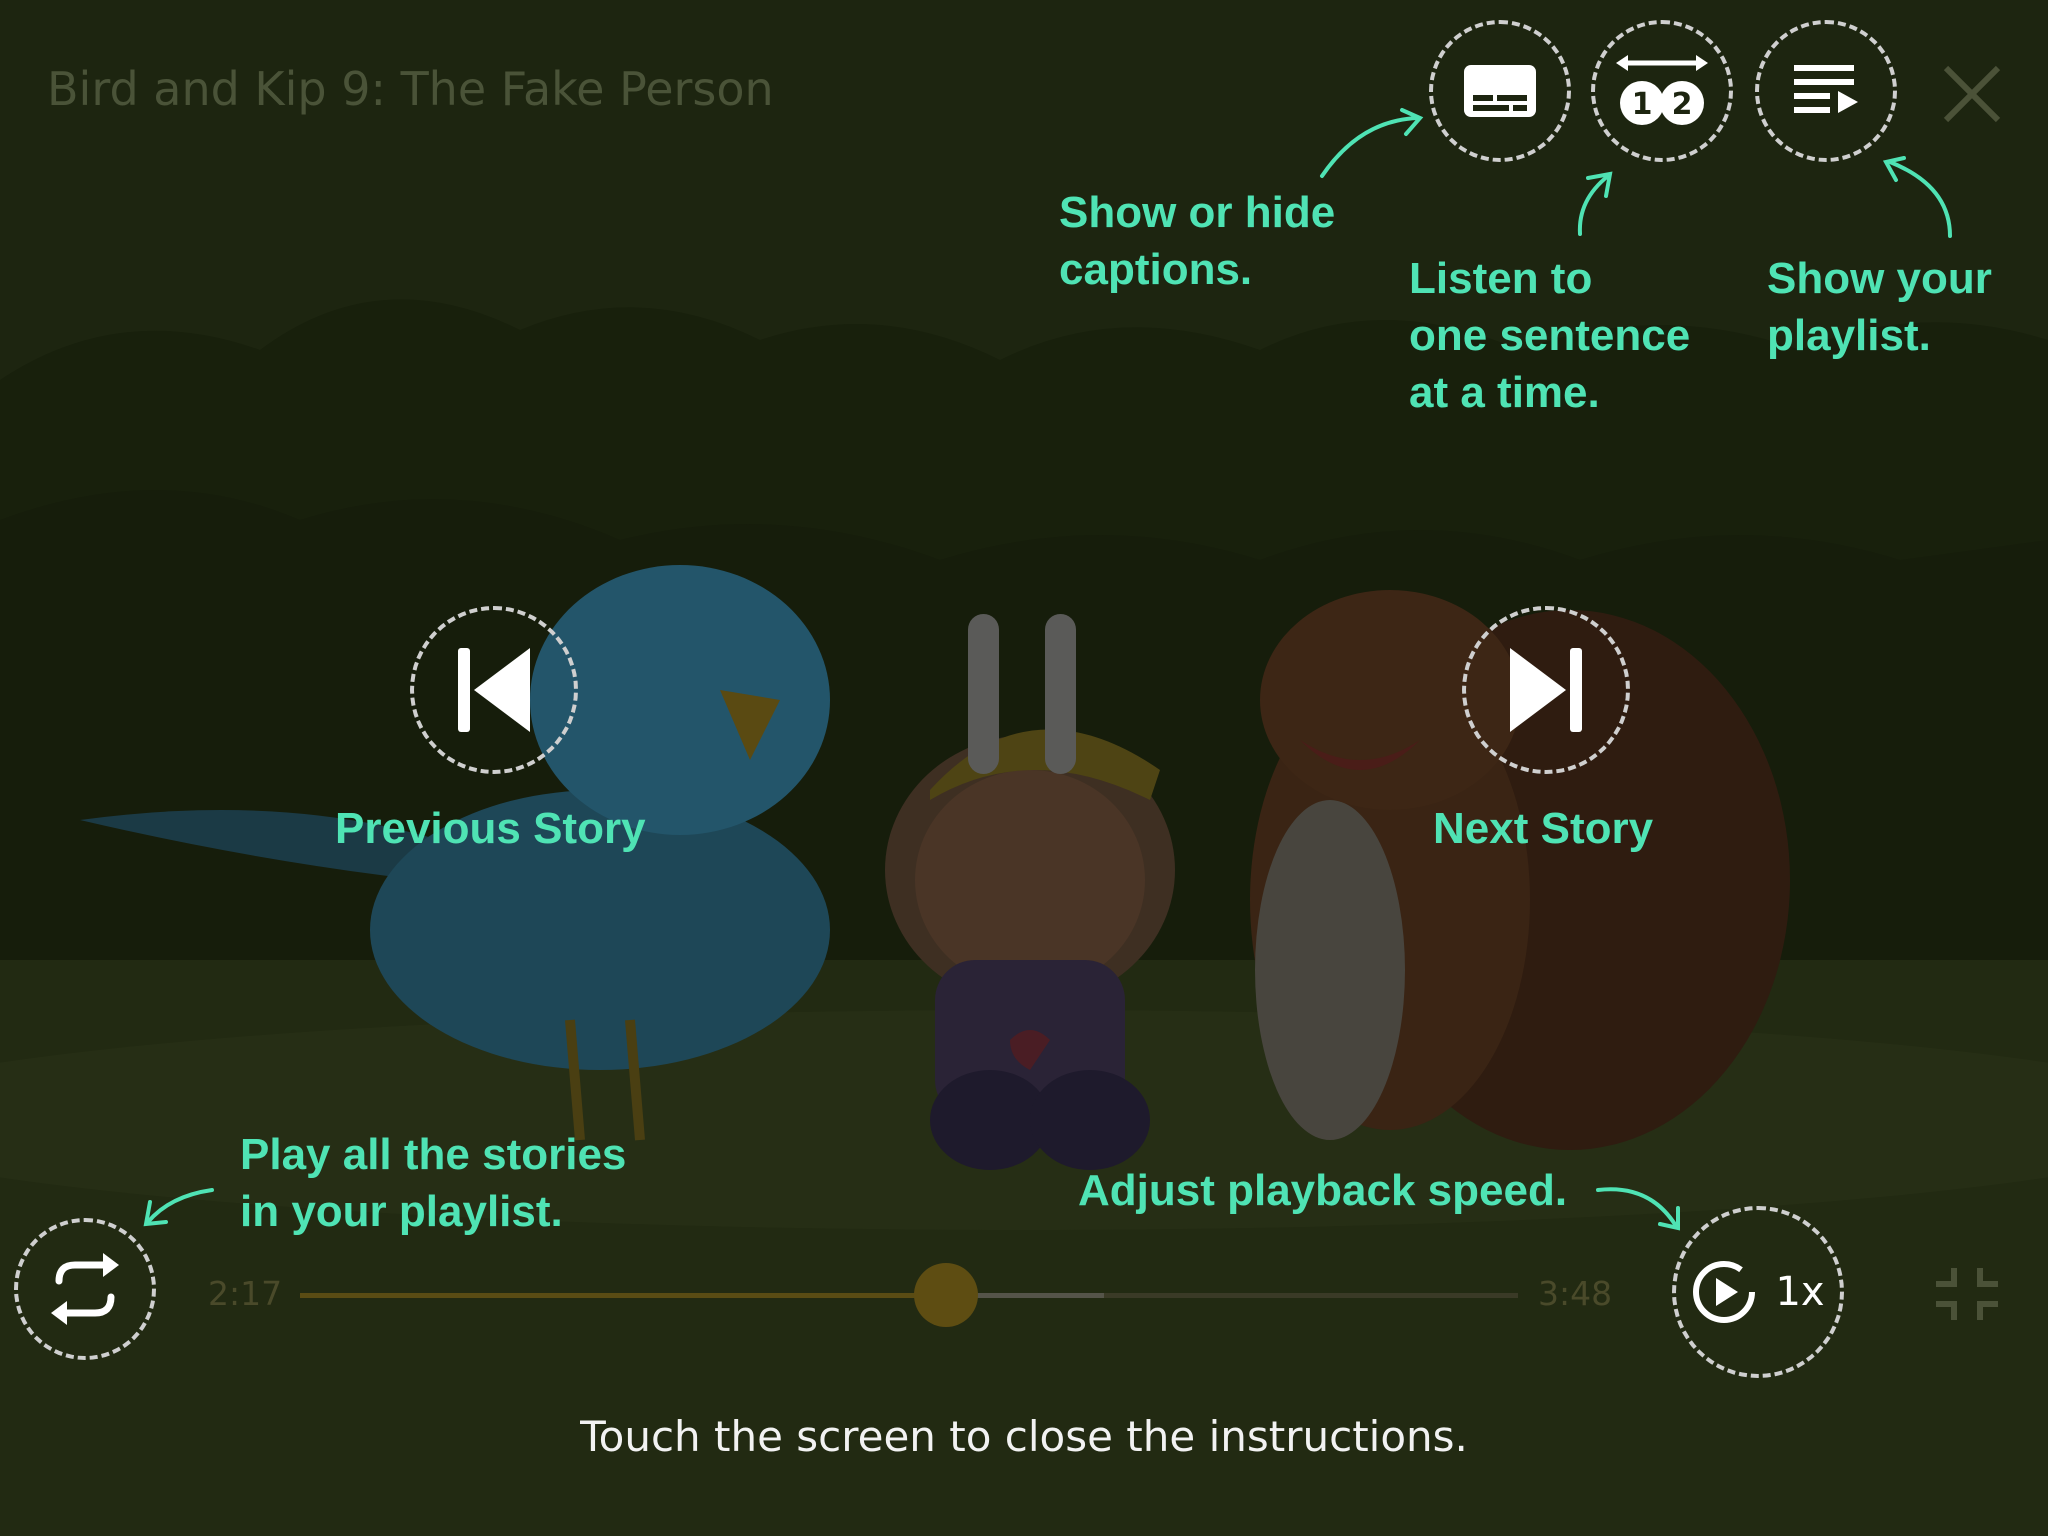 This screenshot has height=1536, width=2048. Describe the element at coordinates (1967, 1294) in the screenshot. I see `exit-fullscreen-icon` at that location.